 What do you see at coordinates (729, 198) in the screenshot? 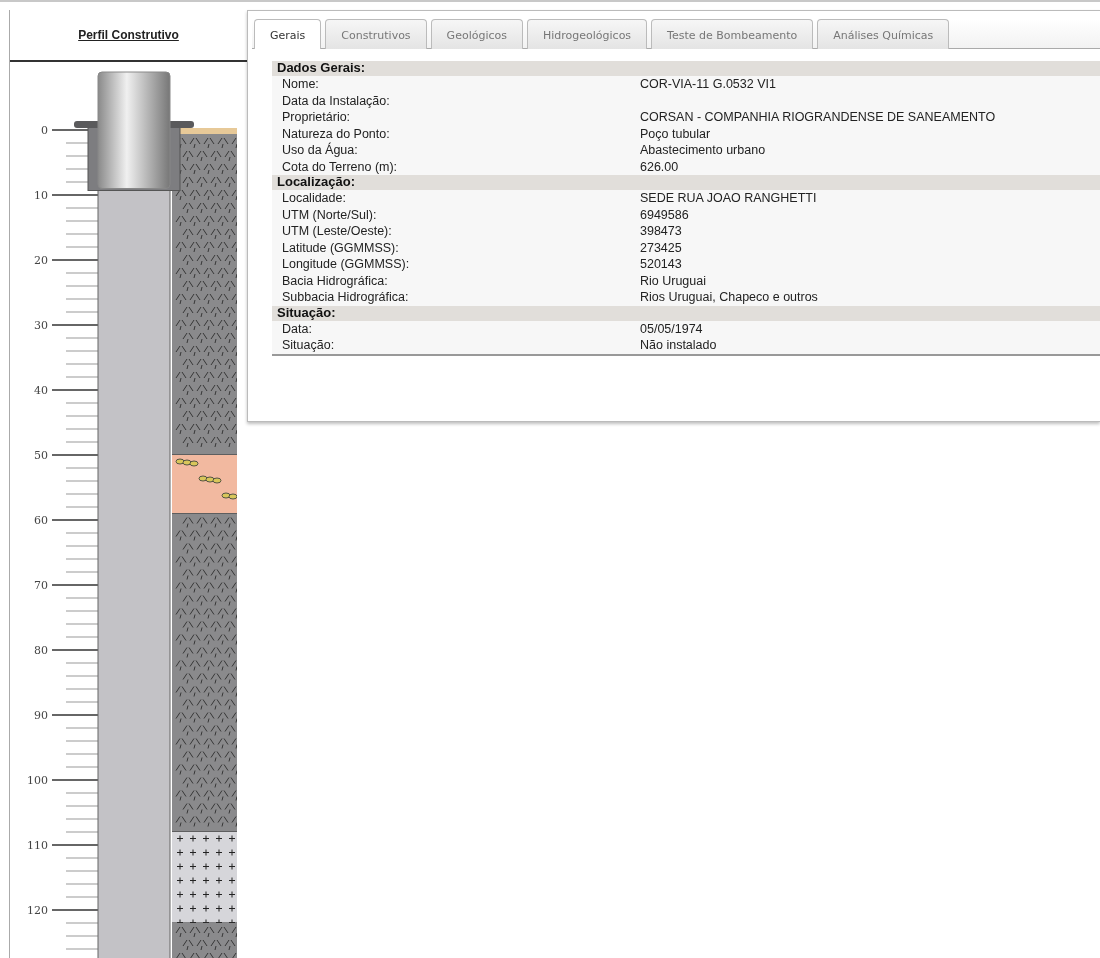
I see `field-value: SEDE RUA JOAO RANGHETTI` at bounding box center [729, 198].